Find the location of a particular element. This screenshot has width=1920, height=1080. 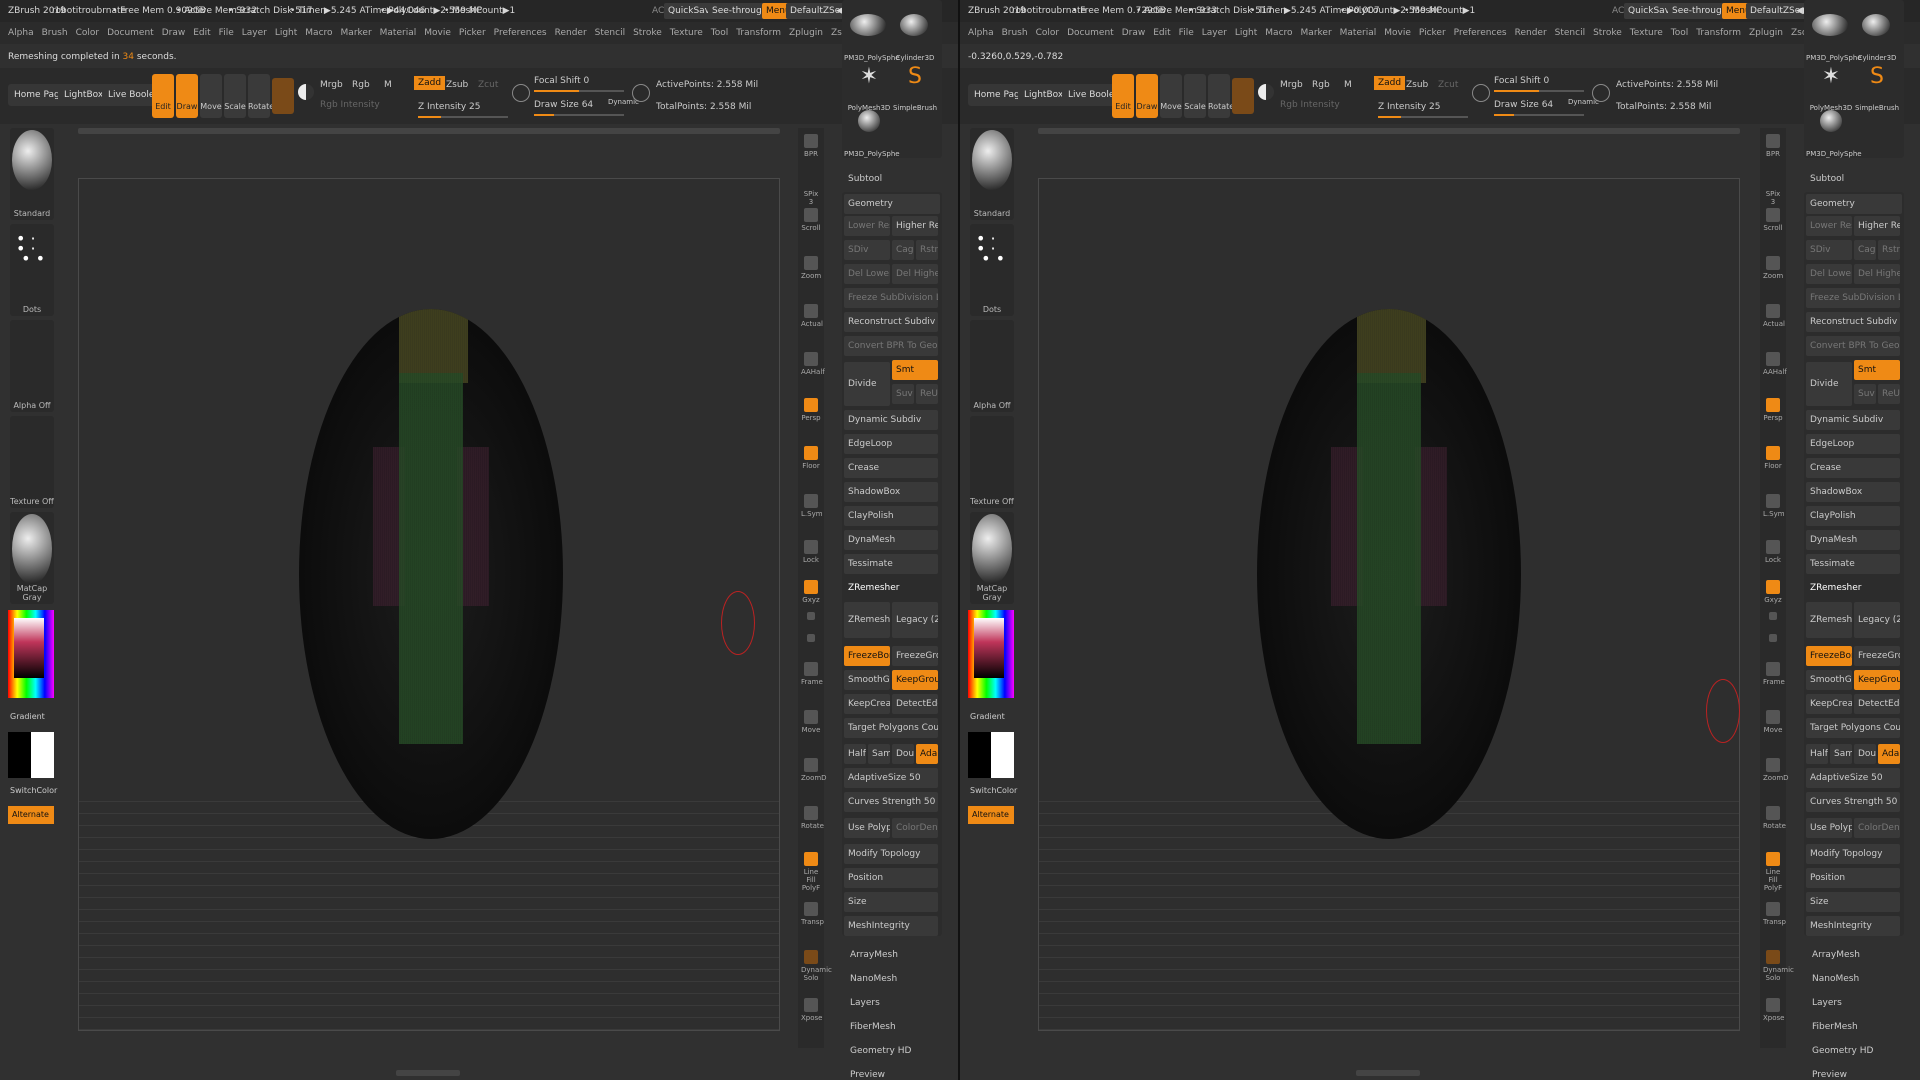

move-button: Move is located at coordinates (211, 96).